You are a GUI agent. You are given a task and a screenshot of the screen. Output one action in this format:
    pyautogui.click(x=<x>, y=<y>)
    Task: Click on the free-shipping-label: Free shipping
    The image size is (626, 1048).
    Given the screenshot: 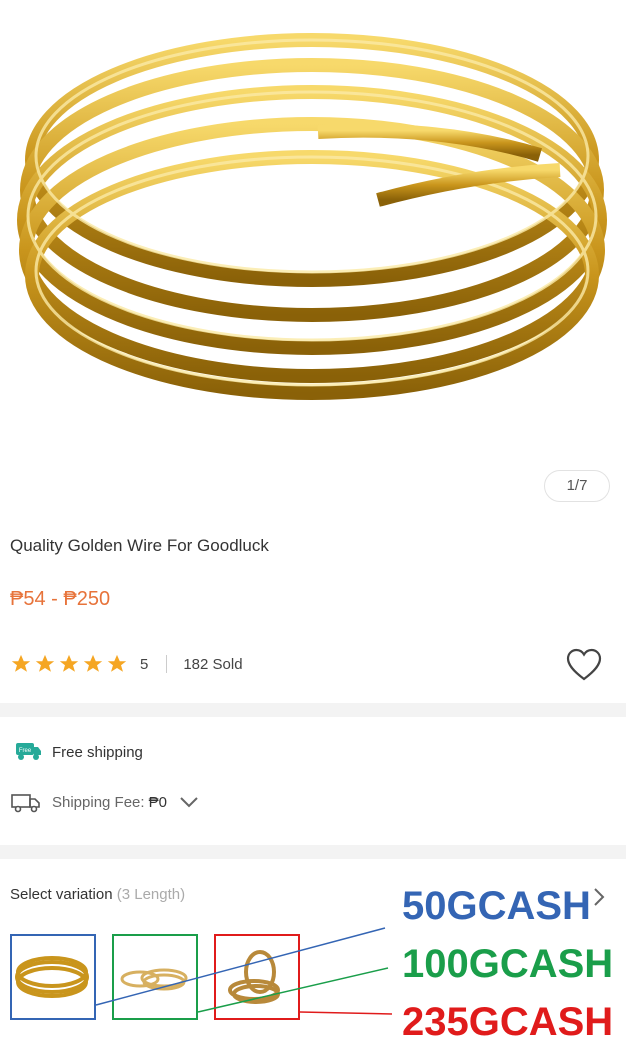 What is the action you would take?
    pyautogui.click(x=97, y=752)
    